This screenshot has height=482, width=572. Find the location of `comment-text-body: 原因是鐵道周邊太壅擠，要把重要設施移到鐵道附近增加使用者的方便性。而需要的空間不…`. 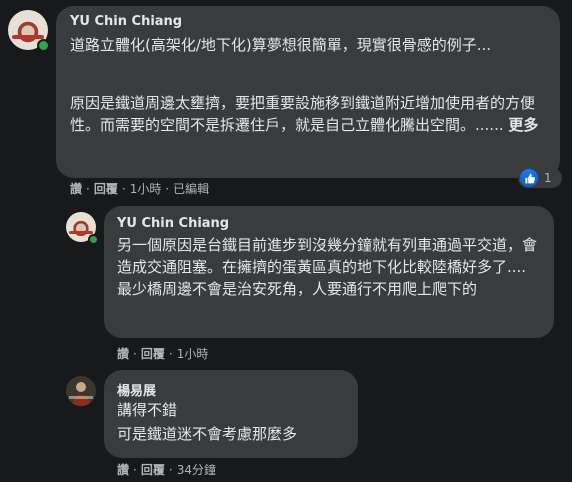

comment-text-body: 原因是鐵道周邊太壅擠，要把重要設施移到鐵道附近增加使用者的方便性。而需要的空間不… is located at coordinates (303, 114).